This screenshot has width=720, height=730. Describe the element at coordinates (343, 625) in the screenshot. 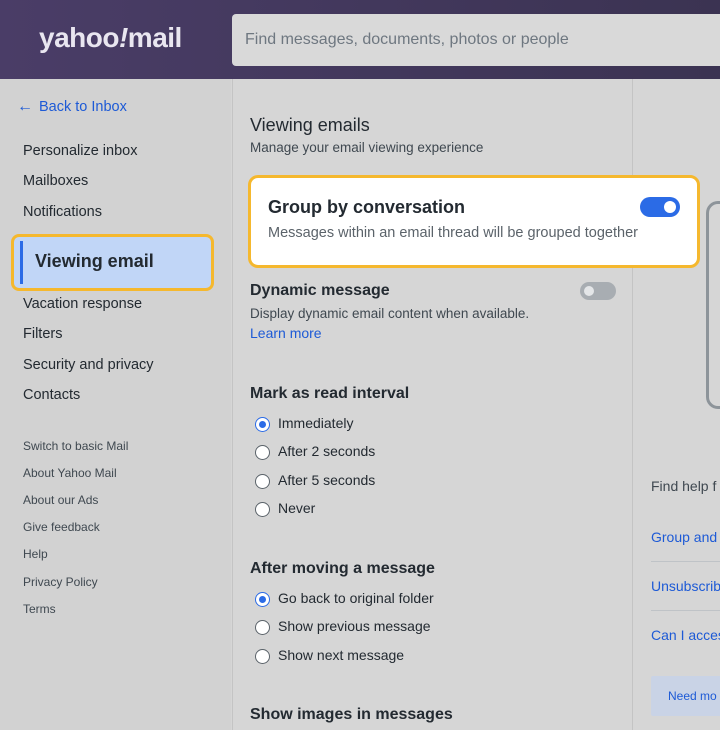

I see `radio-show-previous-message: Show previous message` at that location.